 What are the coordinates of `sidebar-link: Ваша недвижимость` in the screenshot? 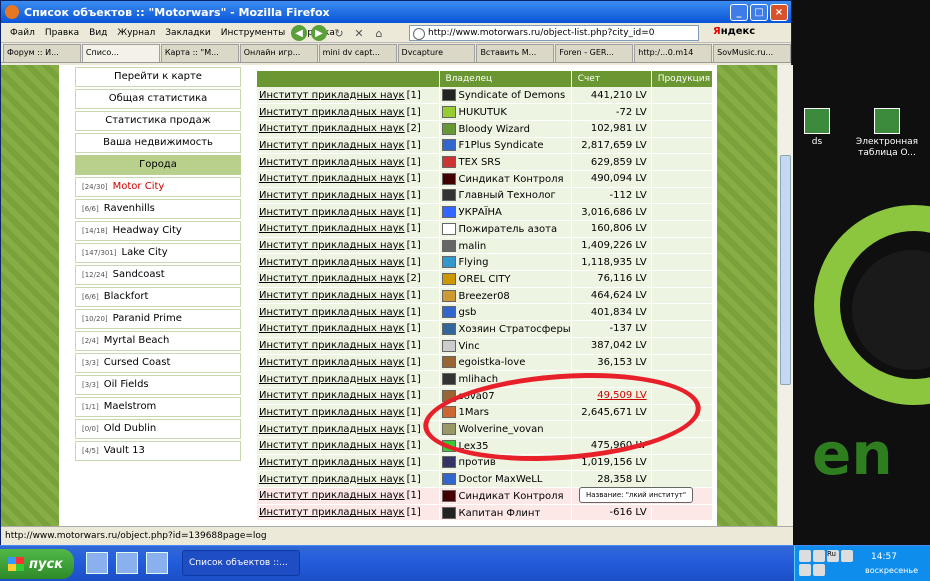 It's located at (158, 143).